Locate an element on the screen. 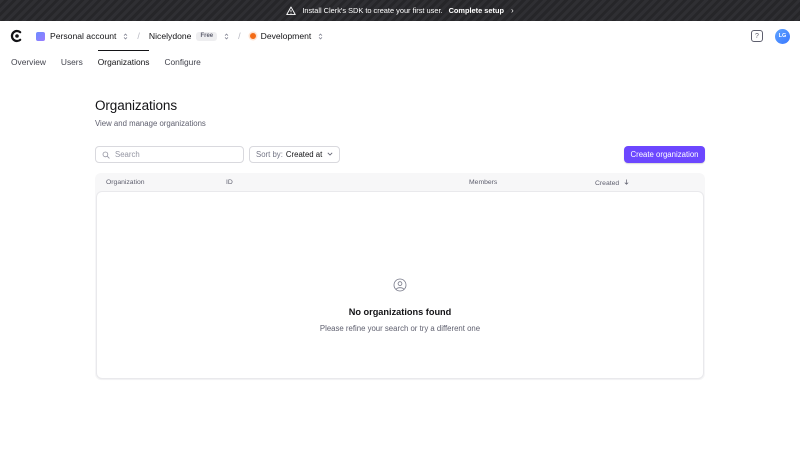 The height and width of the screenshot is (470, 800). account-name: Personal account is located at coordinates (83, 36).